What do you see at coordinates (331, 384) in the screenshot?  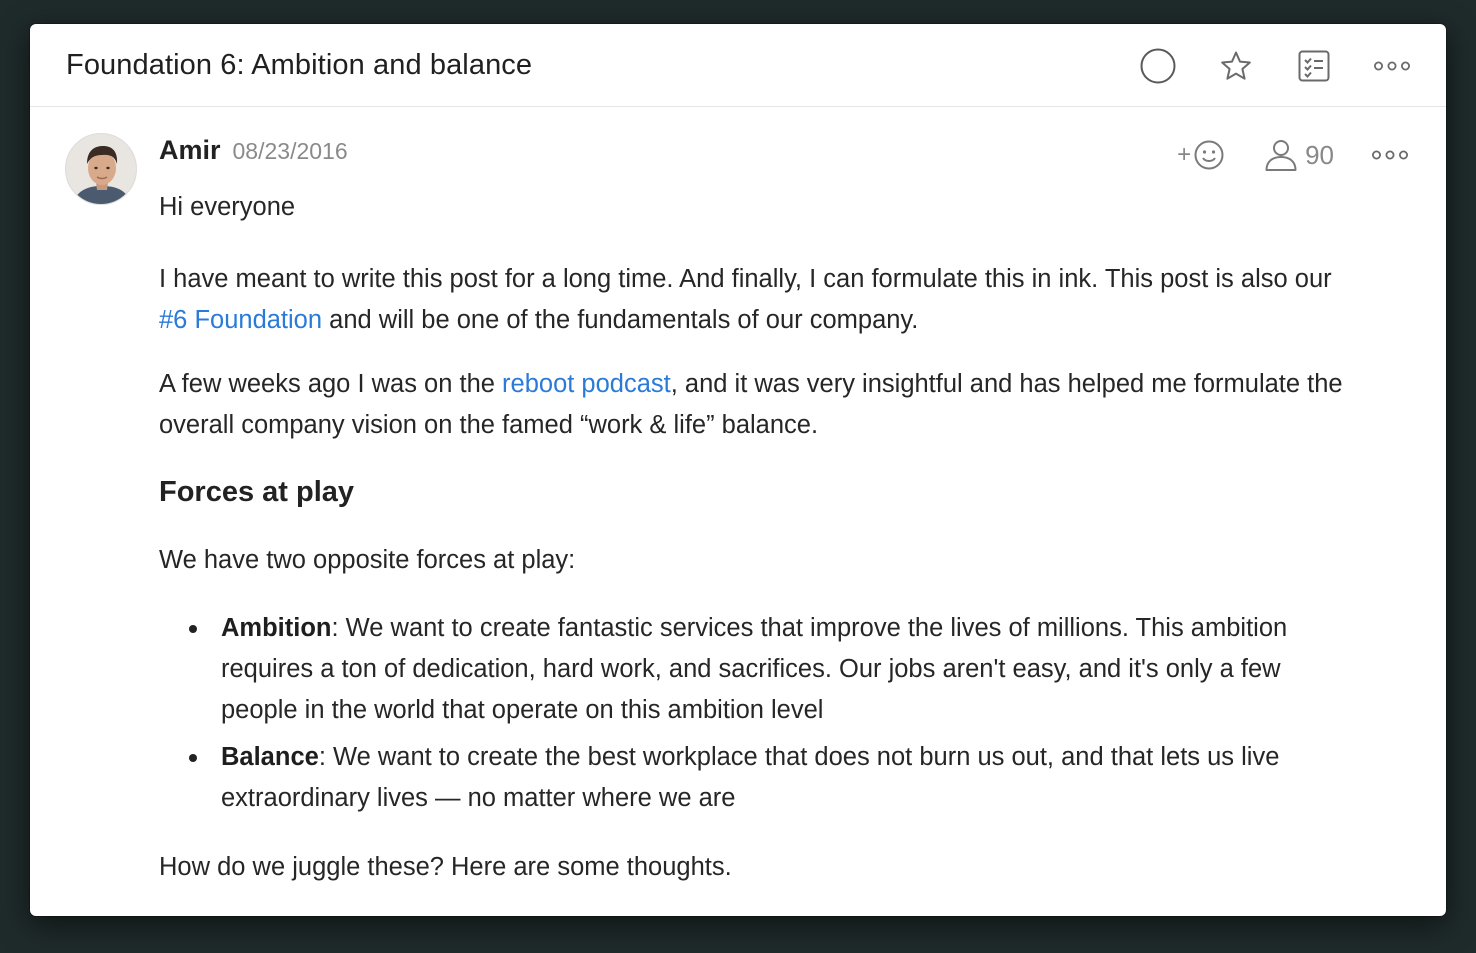 I see `paragraph-2-text-a: A few weeks ago I was on the` at bounding box center [331, 384].